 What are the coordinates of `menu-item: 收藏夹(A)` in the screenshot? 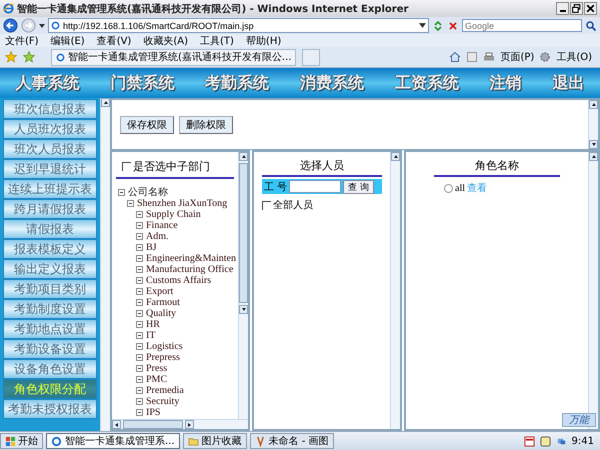 It's located at (165, 41).